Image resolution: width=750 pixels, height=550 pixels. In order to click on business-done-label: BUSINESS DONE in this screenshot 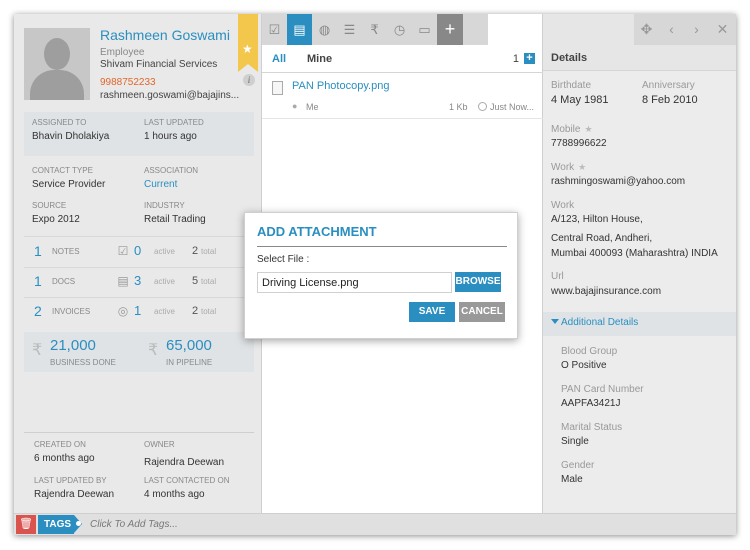, I will do `click(83, 362)`.